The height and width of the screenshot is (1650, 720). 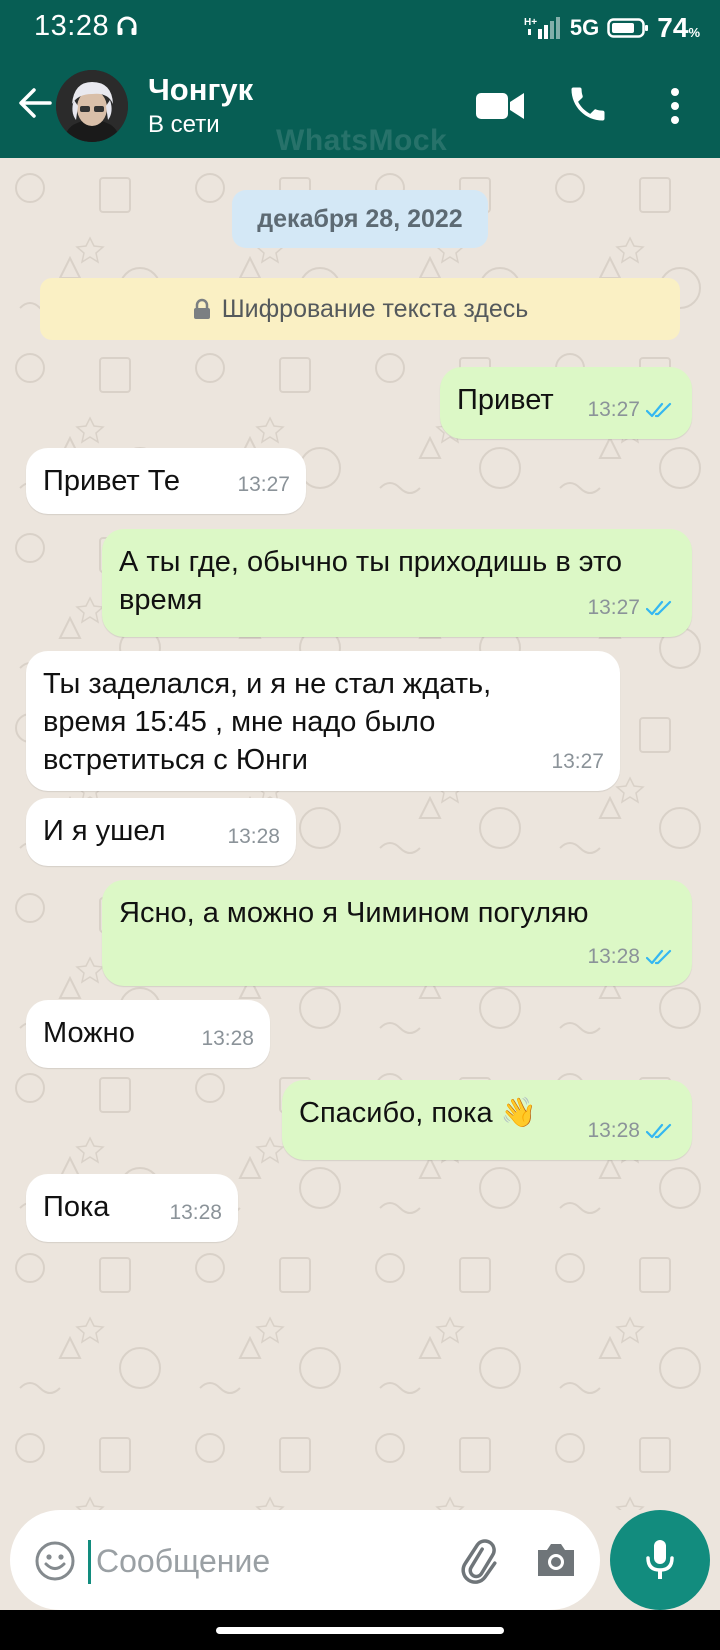 I want to click on message-composer, so click(x=305, y=1560).